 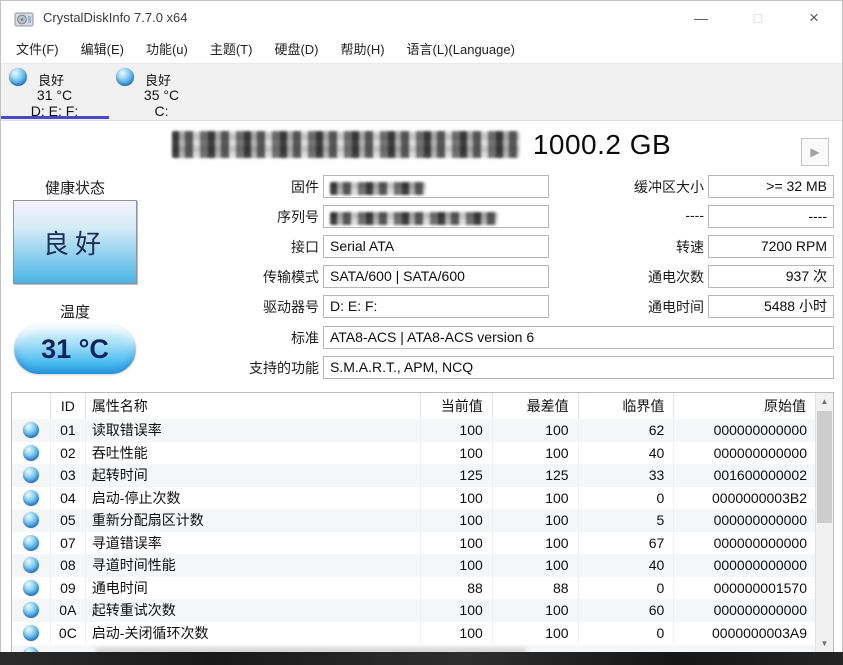 I want to click on field-value-box: SATA/600 | SATA/600, so click(x=436, y=276).